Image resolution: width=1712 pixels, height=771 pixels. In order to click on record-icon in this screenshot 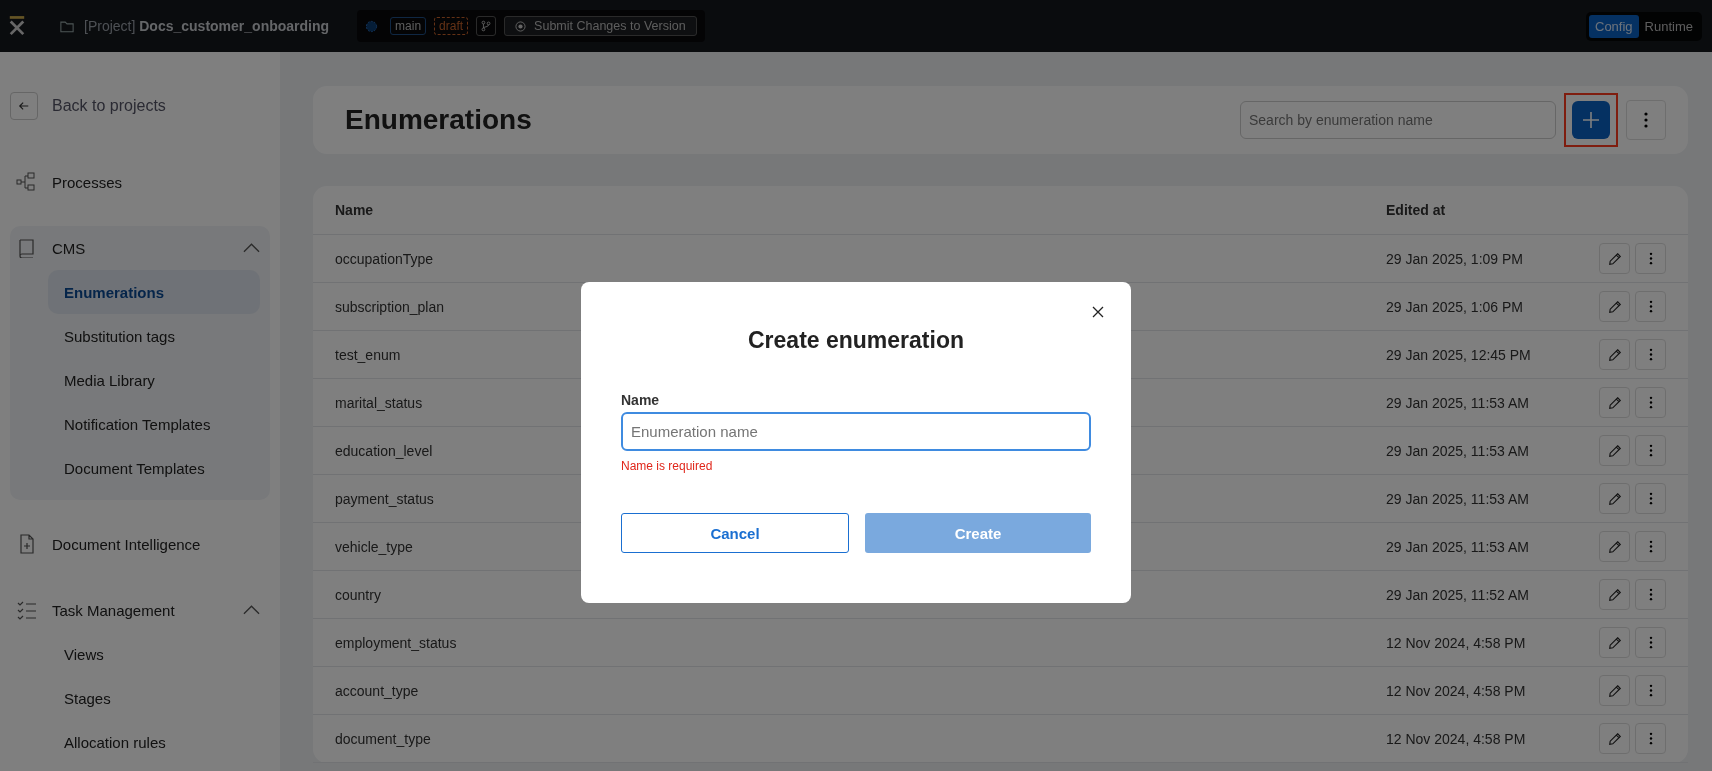, I will do `click(521, 26)`.